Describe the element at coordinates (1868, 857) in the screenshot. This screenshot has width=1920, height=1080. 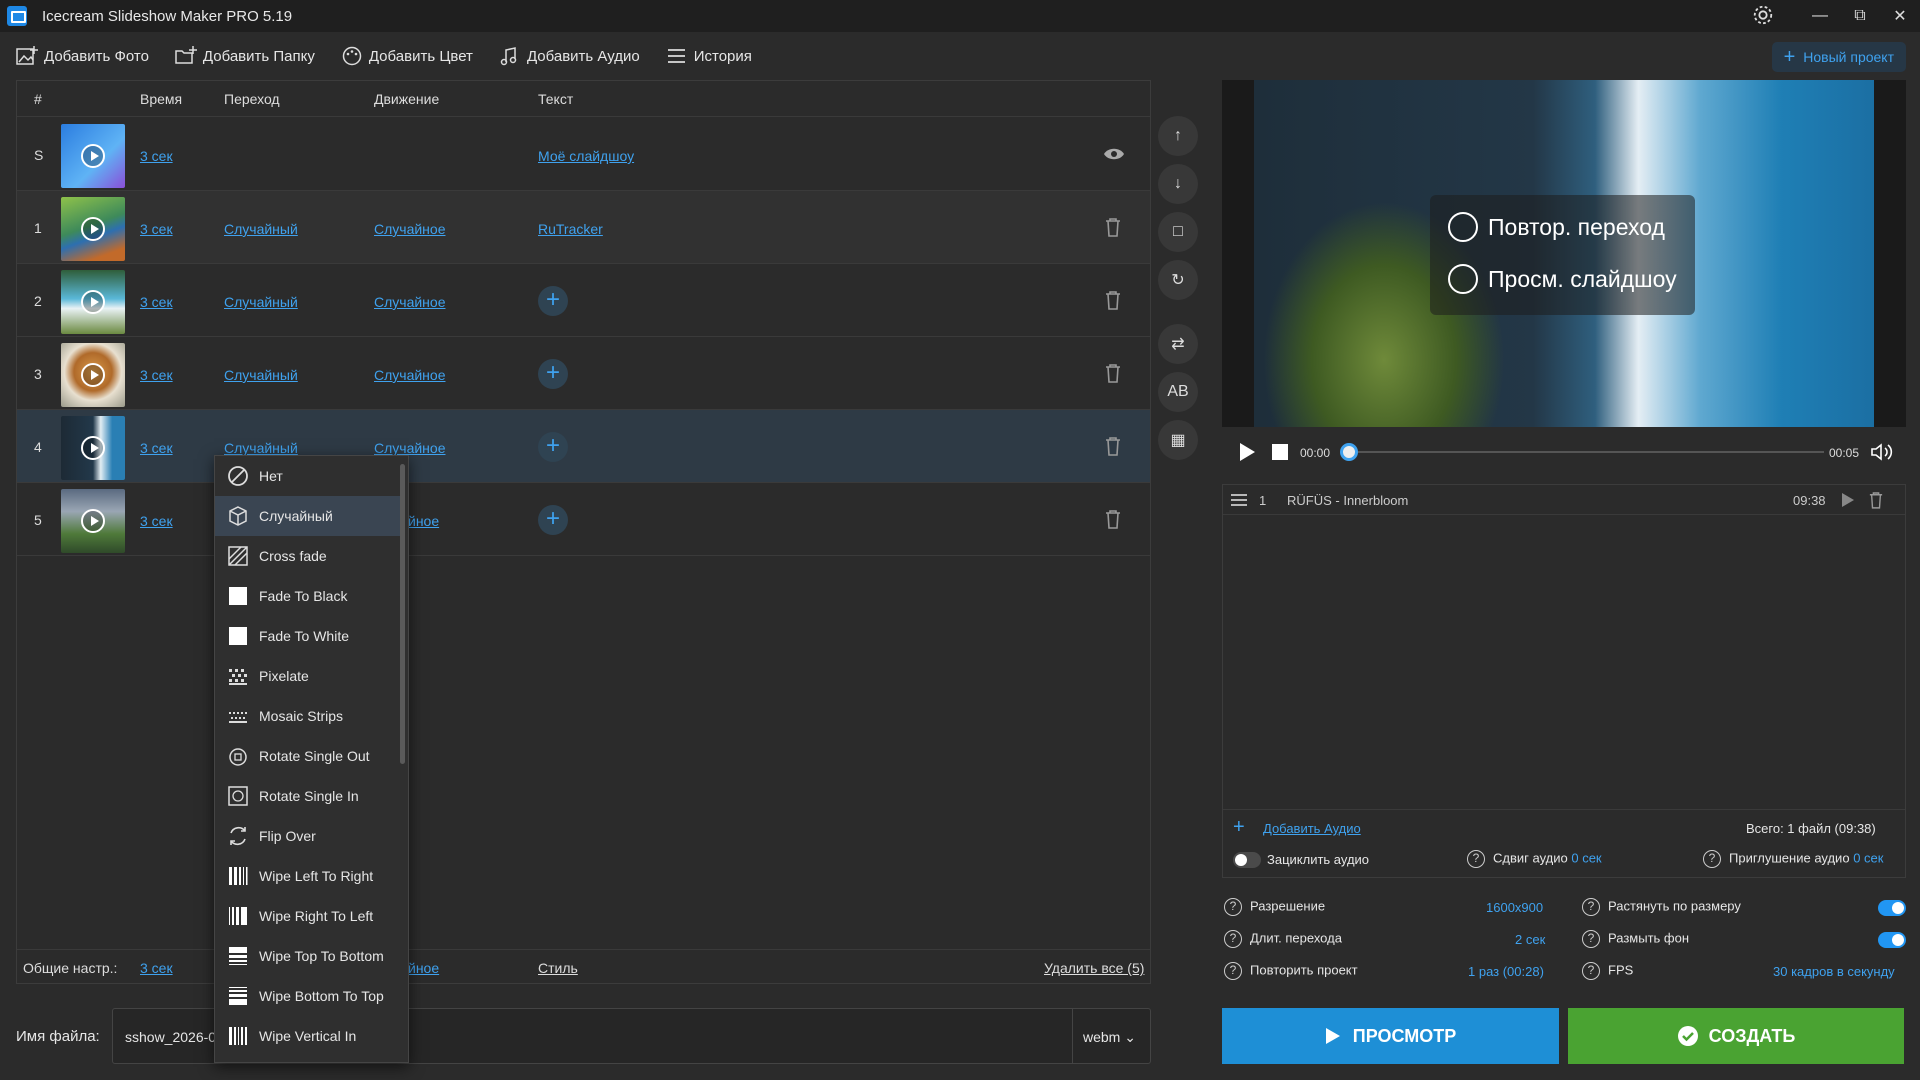
I see `fade-value: 0 сек` at that location.